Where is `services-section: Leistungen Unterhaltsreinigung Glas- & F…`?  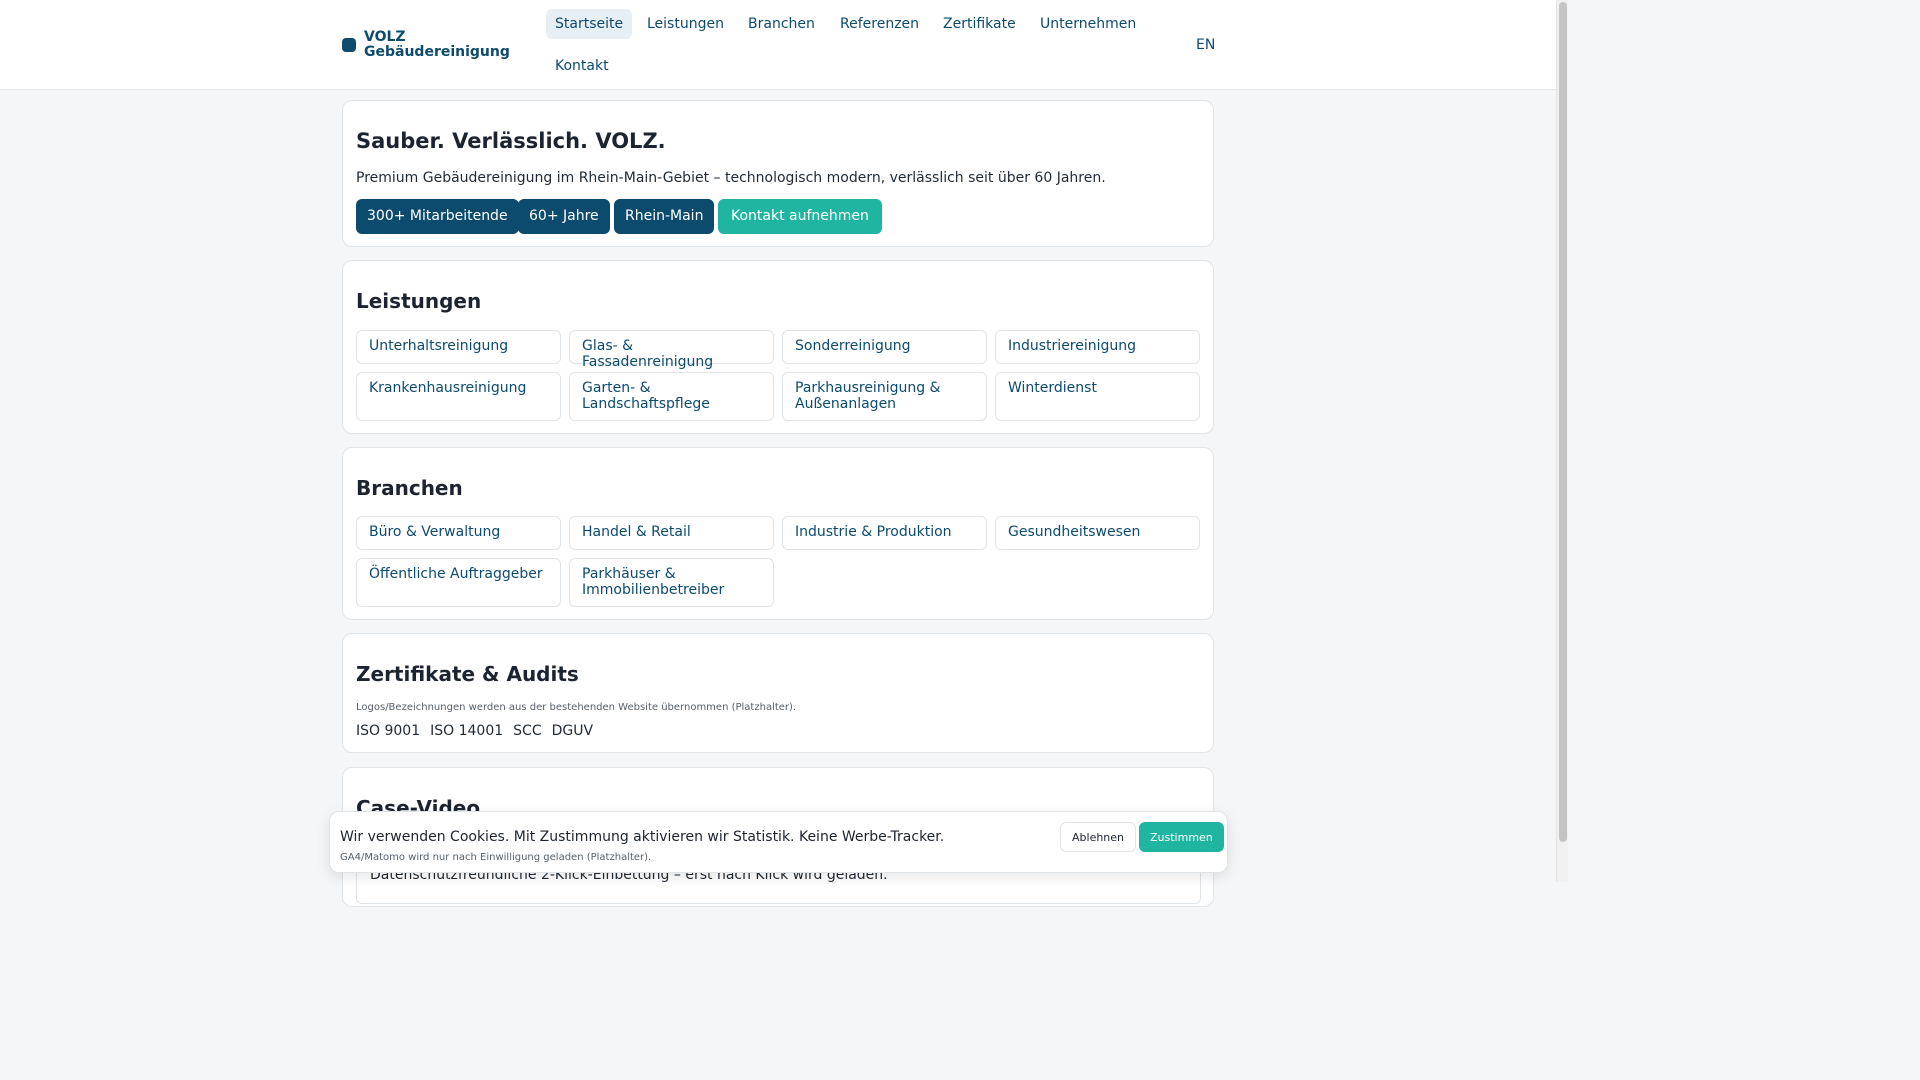
services-section: Leistungen Unterhaltsreinigung Glas- & F… is located at coordinates (778, 347).